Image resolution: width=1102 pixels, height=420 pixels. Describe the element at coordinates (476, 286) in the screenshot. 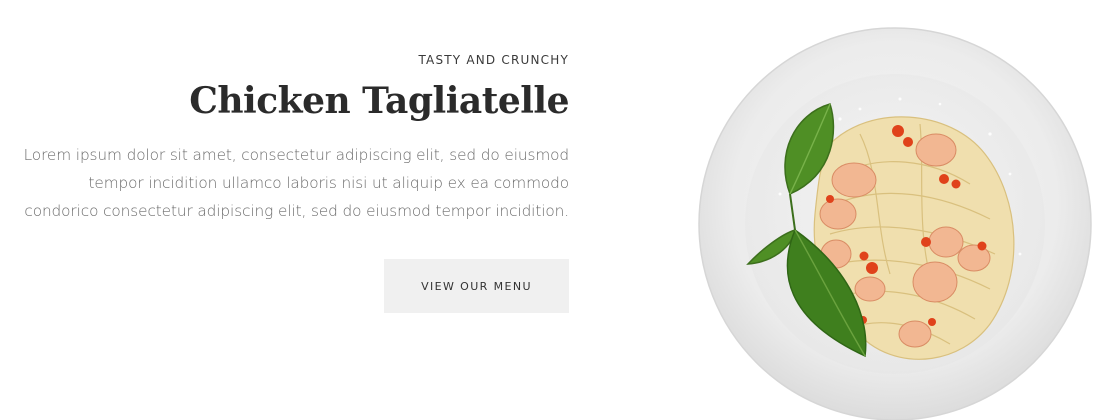

I see `view-menu-button: VIEW OUR MENU` at that location.